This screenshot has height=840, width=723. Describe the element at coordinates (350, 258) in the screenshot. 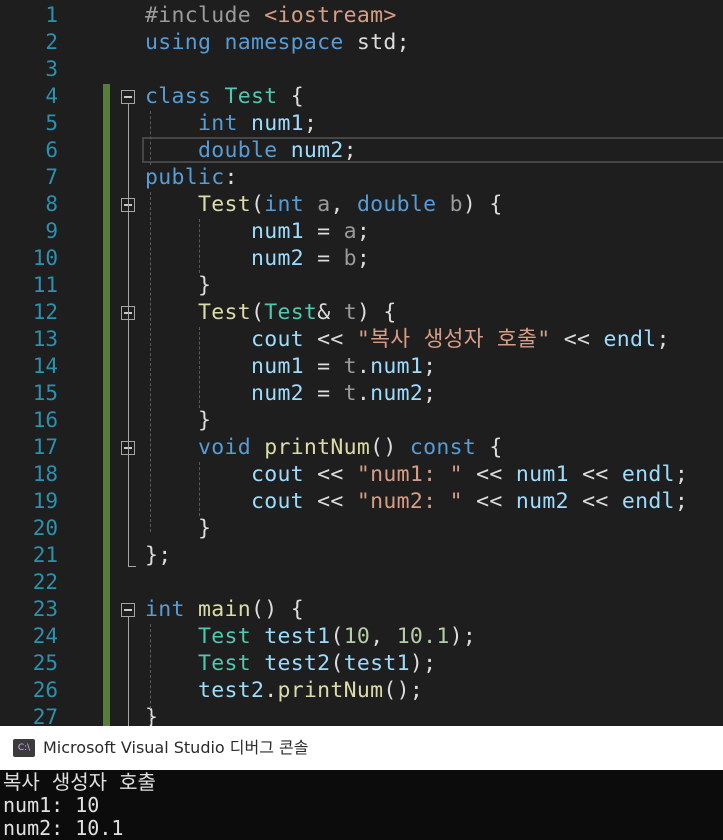

I see `code-token: b` at that location.